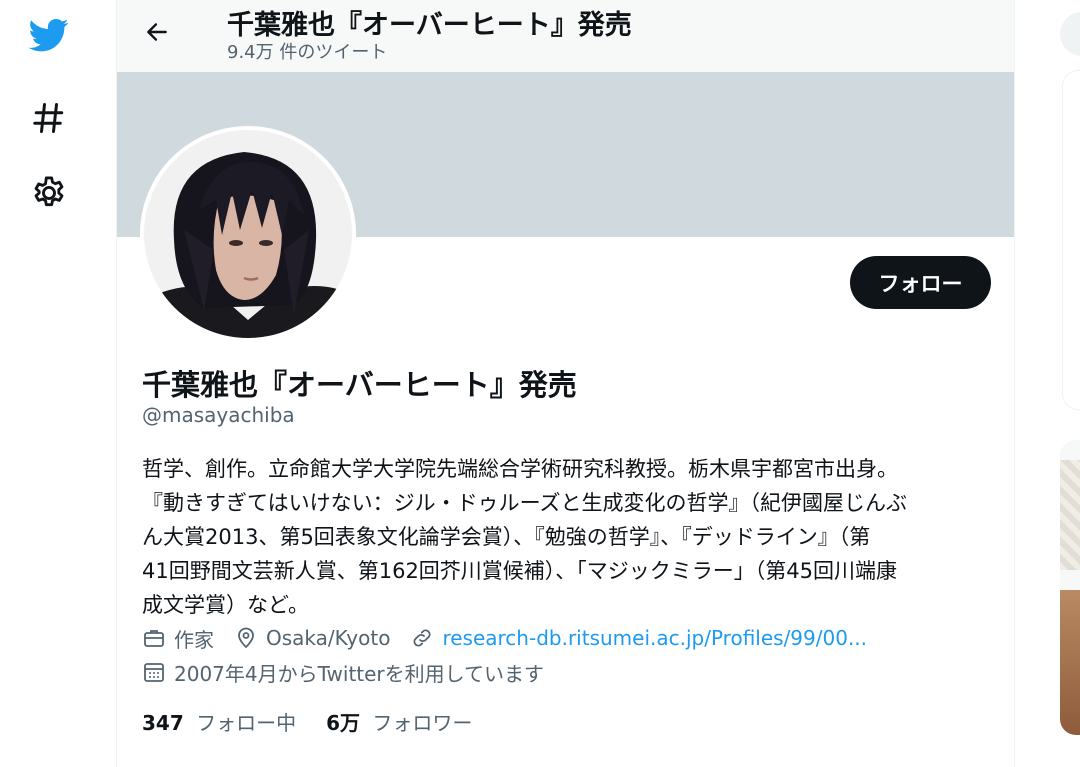 The width and height of the screenshot is (1080, 767). What do you see at coordinates (1070, 34) in the screenshot?
I see `search-box-edge` at bounding box center [1070, 34].